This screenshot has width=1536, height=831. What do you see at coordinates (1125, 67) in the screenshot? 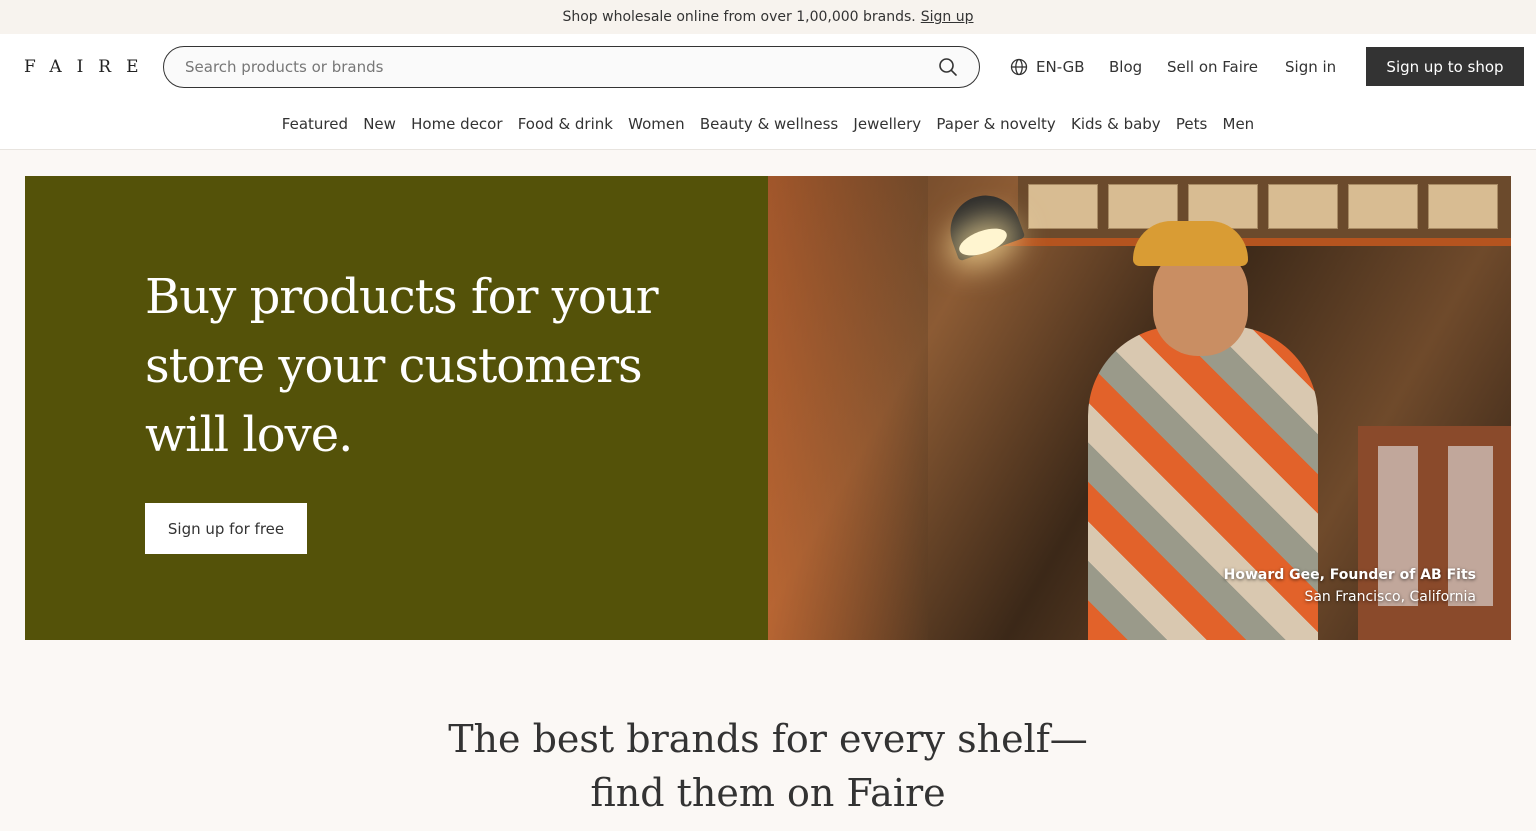
I see `blog-link: Blog` at bounding box center [1125, 67].